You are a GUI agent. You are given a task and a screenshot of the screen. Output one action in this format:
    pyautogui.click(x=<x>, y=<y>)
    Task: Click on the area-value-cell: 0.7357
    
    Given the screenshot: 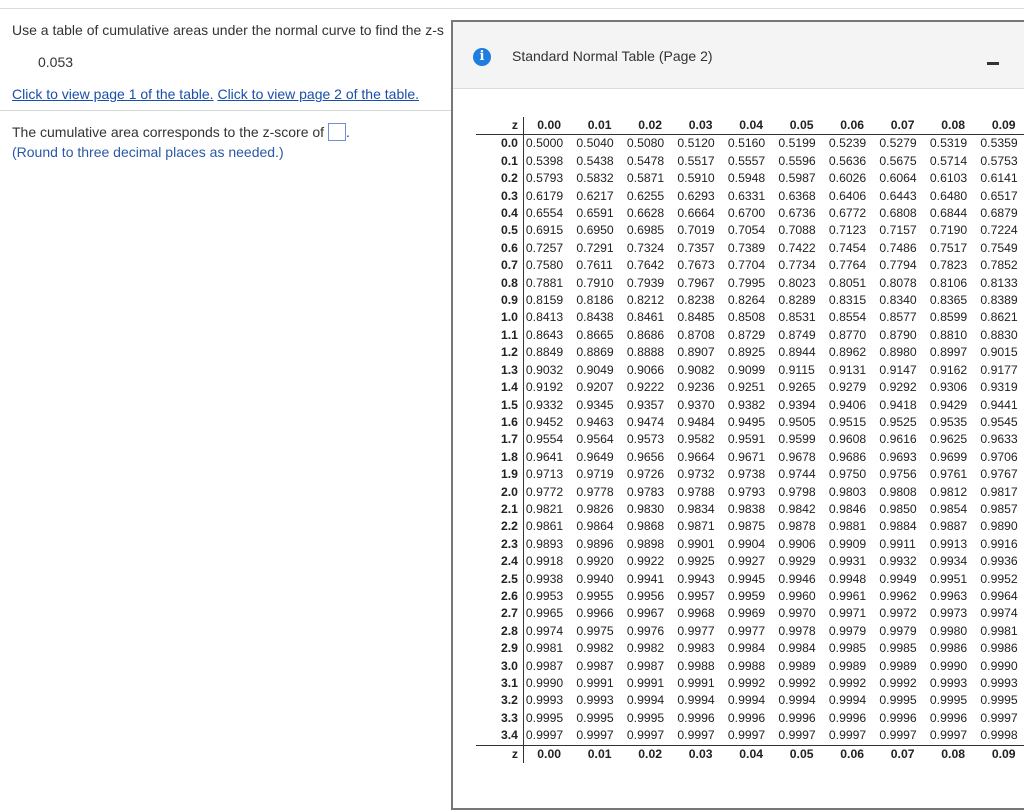 What is the action you would take?
    pyautogui.click(x=696, y=247)
    